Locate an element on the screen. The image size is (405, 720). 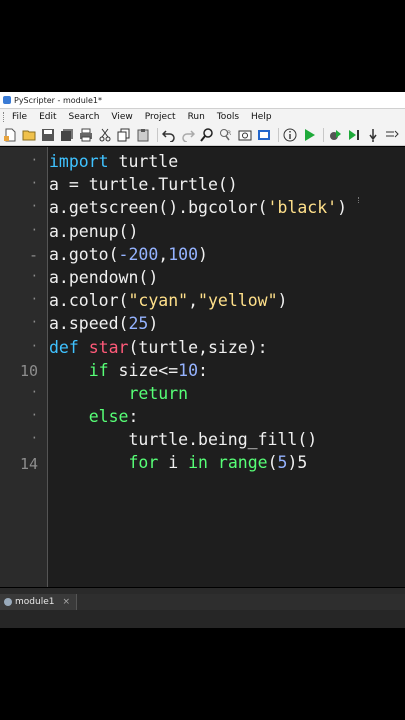
open-folder-icon is located at coordinates (29, 135).